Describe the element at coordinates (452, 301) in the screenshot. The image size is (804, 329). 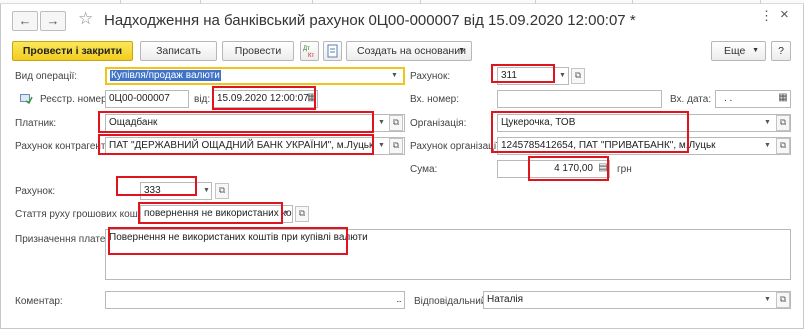
I see `responsible-label: Відповідальний:` at that location.